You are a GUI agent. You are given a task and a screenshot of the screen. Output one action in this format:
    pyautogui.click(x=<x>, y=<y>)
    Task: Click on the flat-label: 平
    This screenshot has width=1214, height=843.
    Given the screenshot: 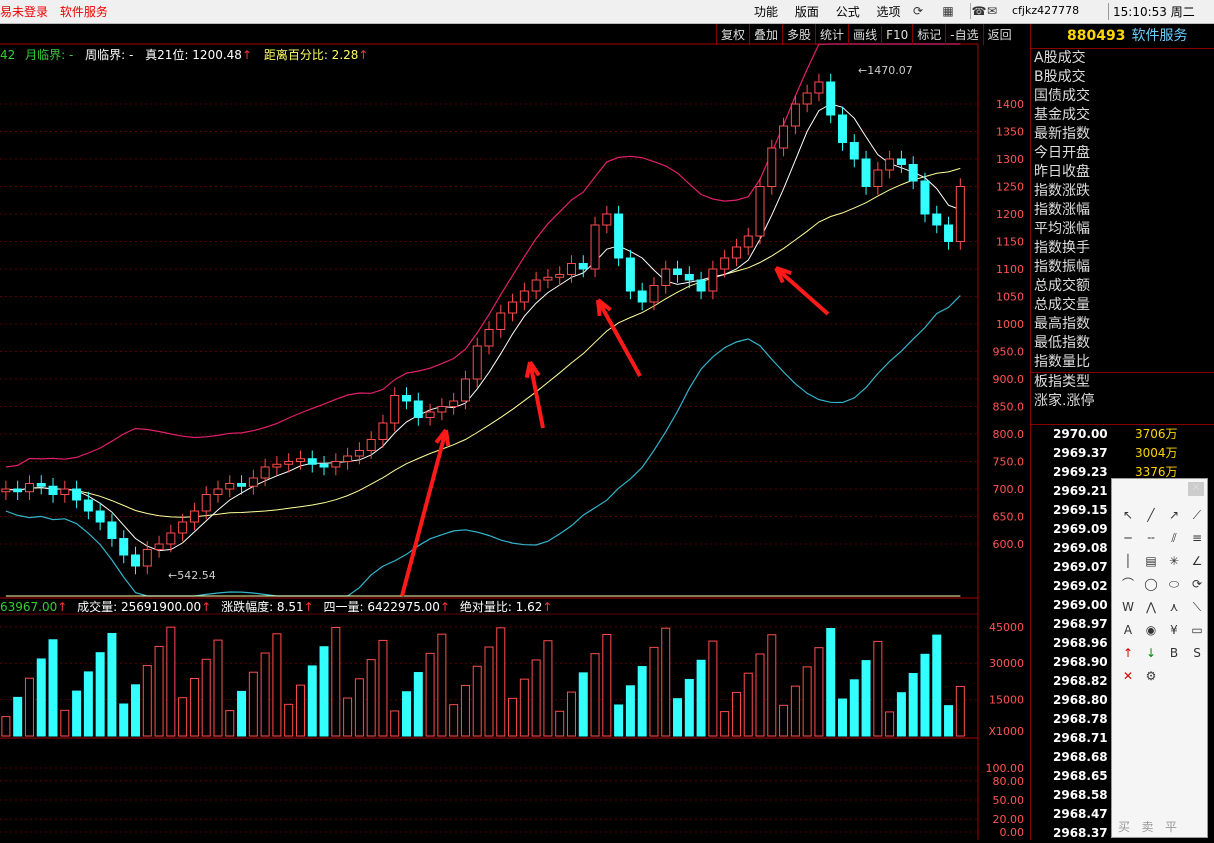 What is the action you would take?
    pyautogui.click(x=1171, y=827)
    